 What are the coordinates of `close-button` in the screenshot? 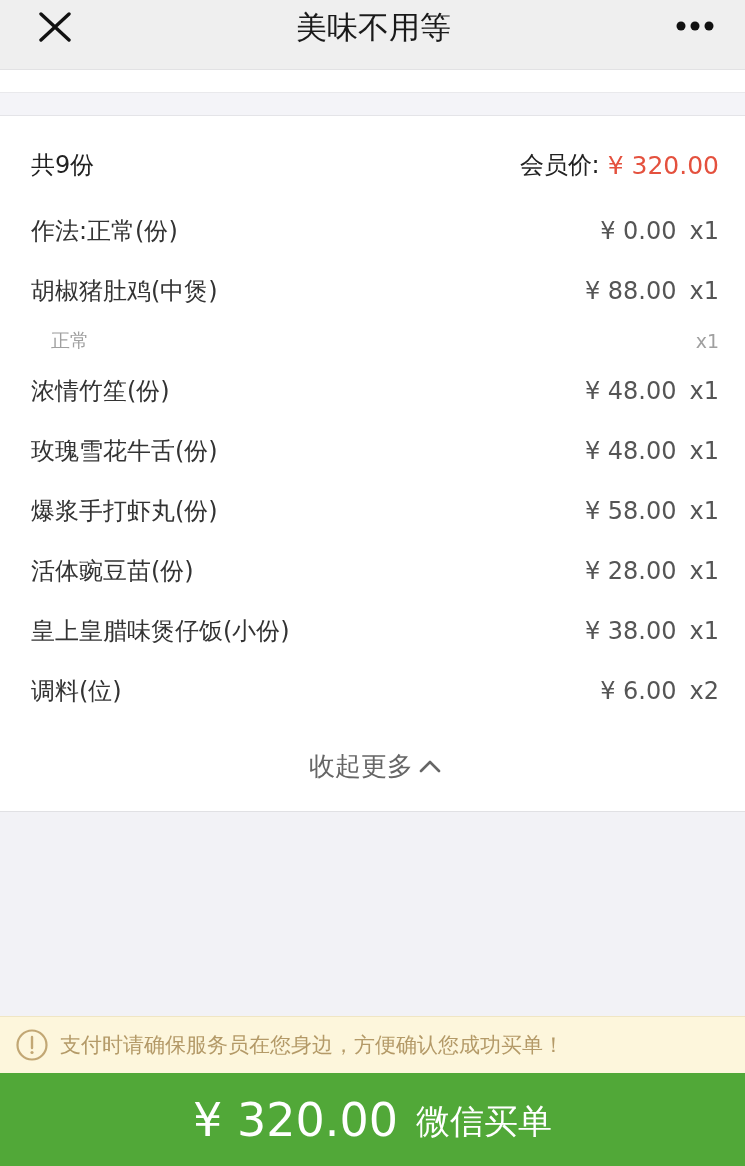 It's located at (55, 27).